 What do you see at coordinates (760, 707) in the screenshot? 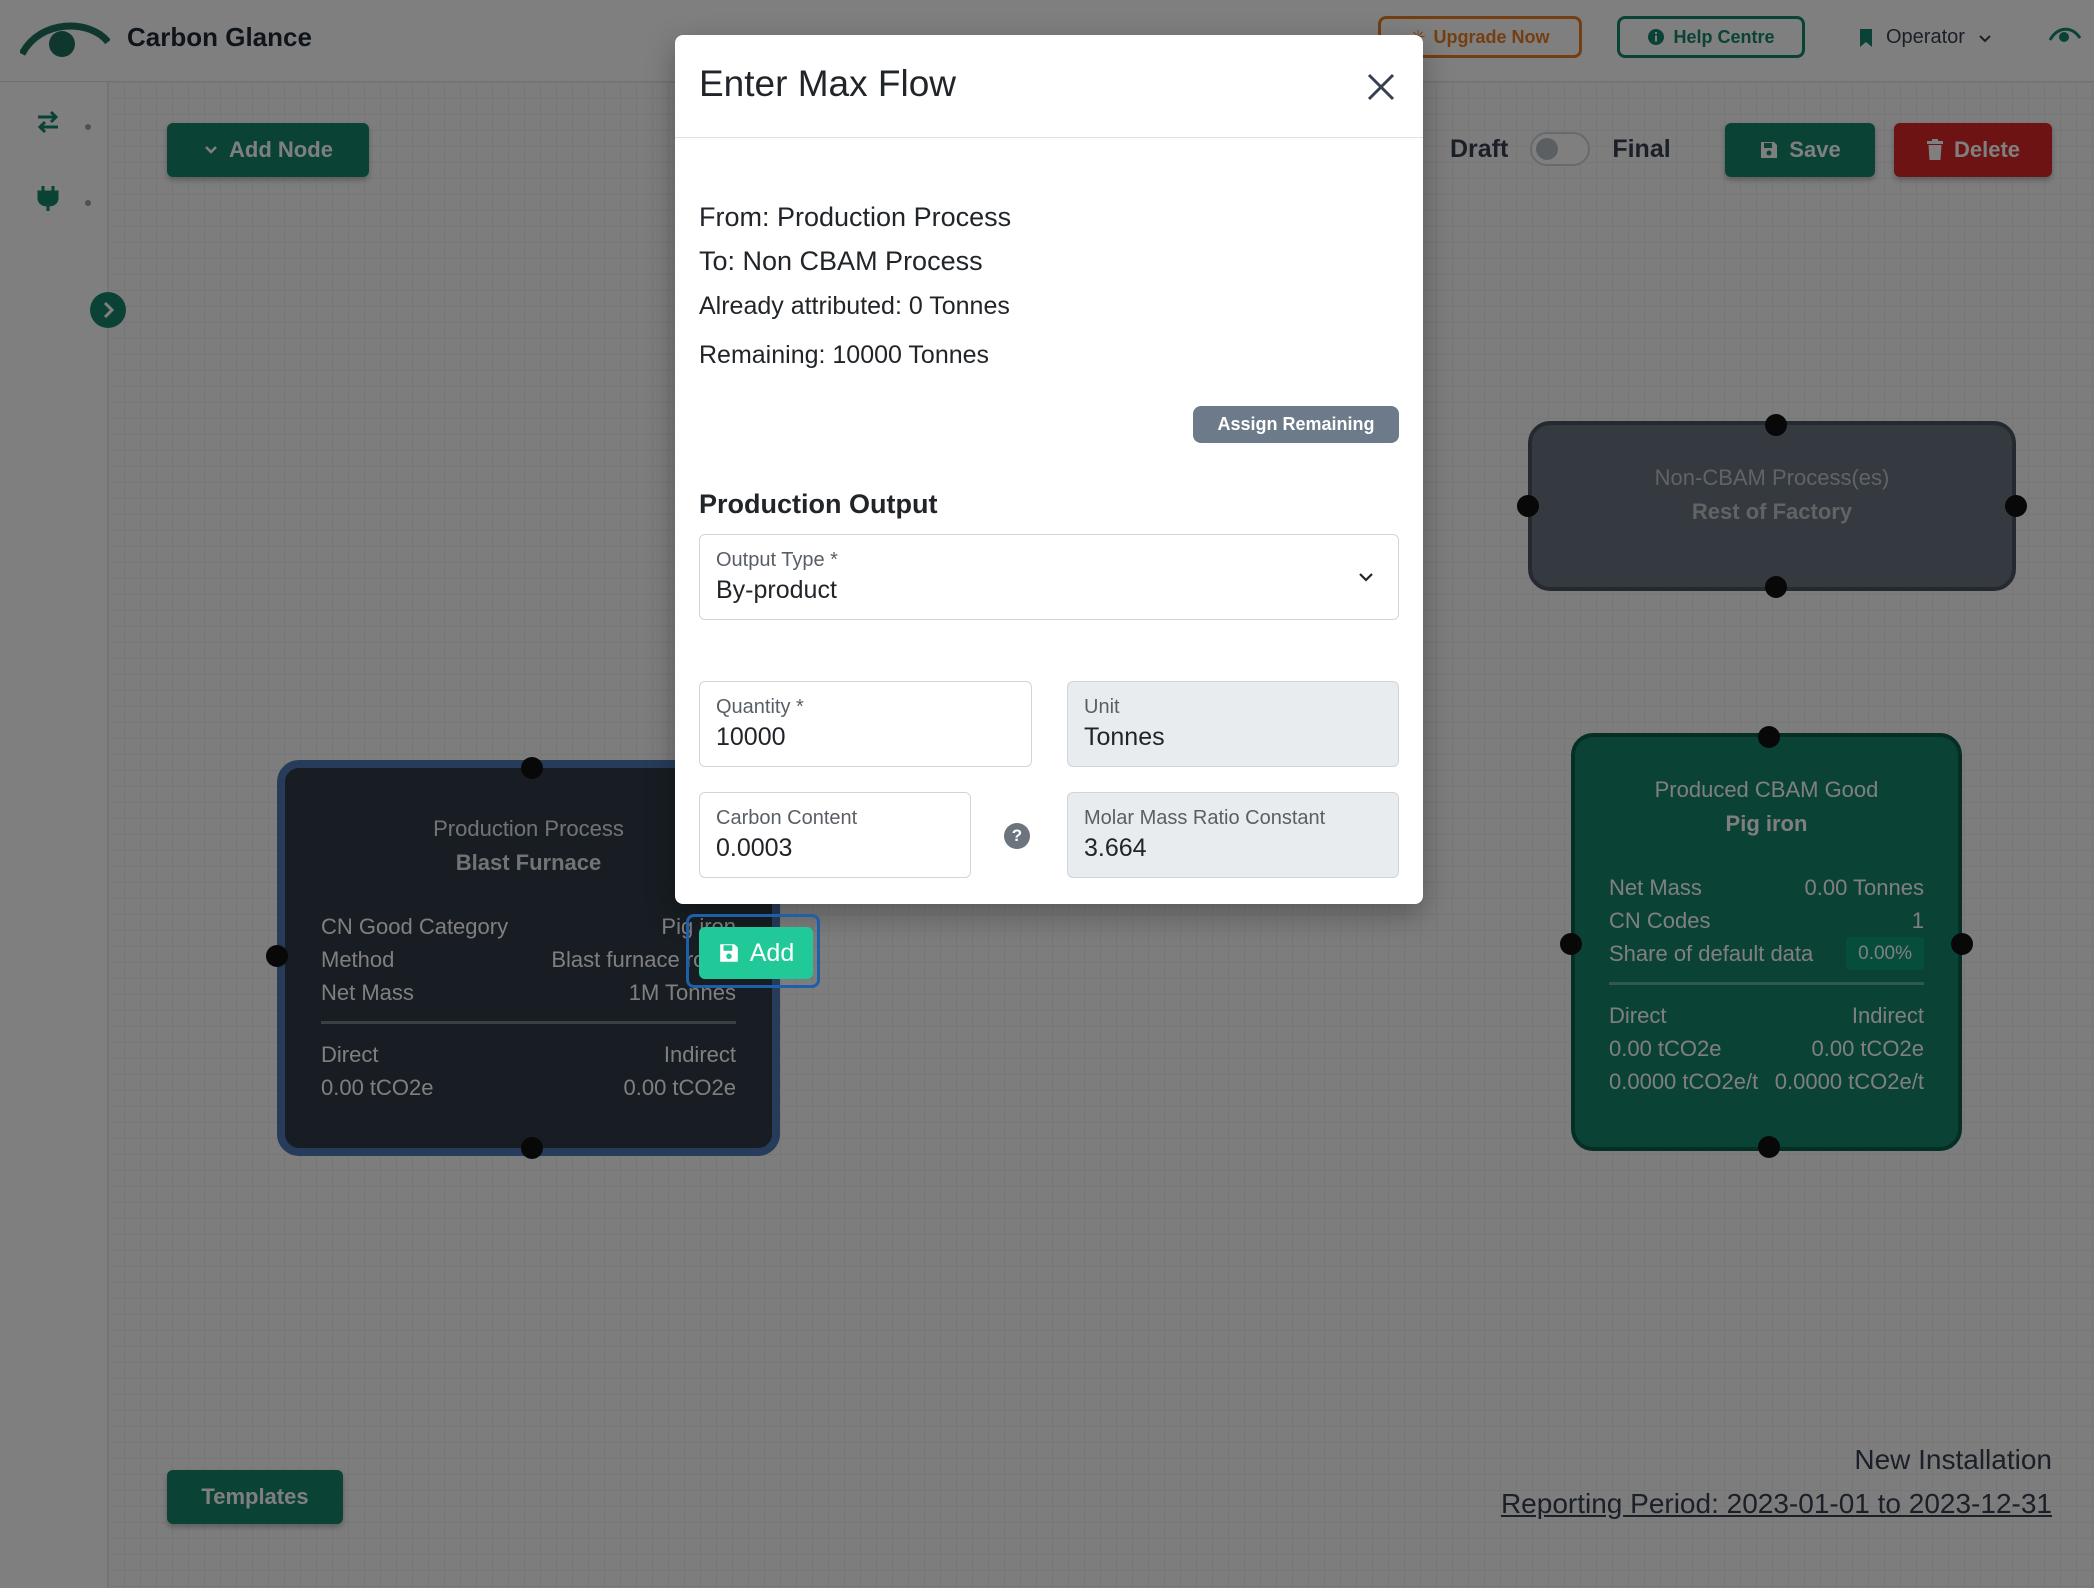
I see `quantity-label: Quantity *` at bounding box center [760, 707].